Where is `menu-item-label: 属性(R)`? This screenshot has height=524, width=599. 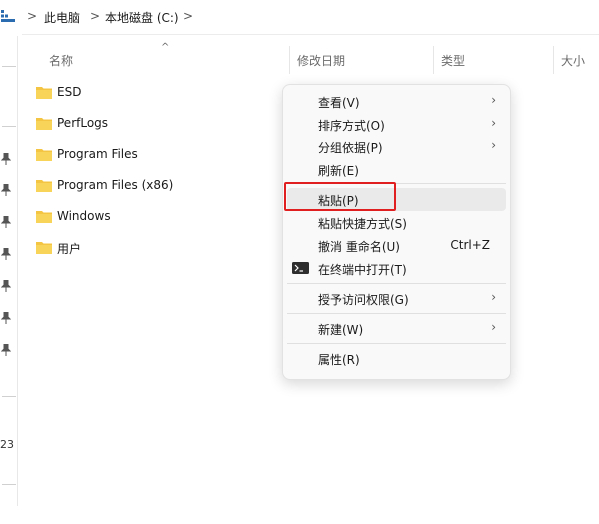 menu-item-label: 属性(R) is located at coordinates (339, 360).